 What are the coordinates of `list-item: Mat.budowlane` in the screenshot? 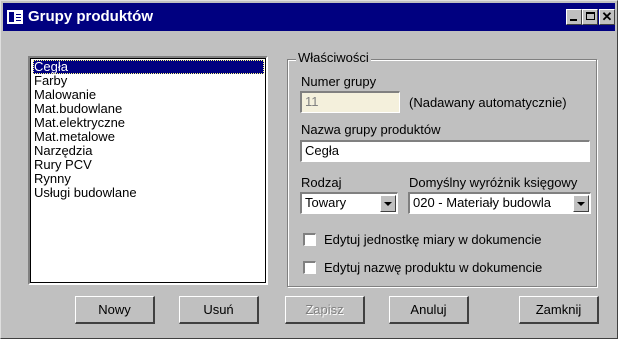 It's located at (77, 109).